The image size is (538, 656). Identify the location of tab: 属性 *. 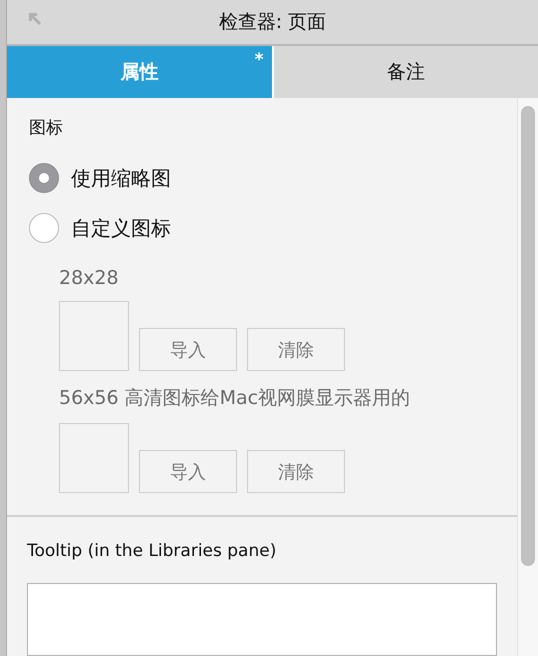
(139, 72).